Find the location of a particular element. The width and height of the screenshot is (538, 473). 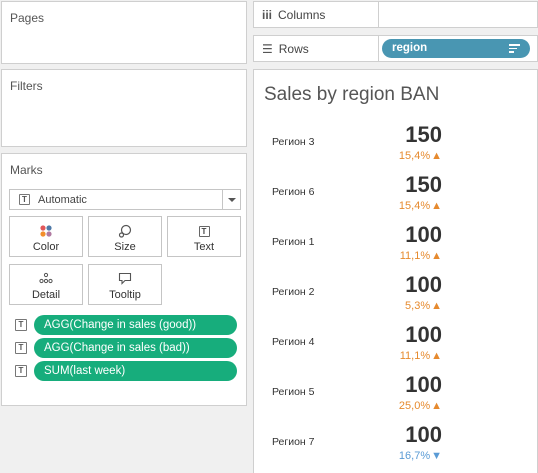

mark-field-row: T AGG(Change in sales (bad)) is located at coordinates (126, 348).